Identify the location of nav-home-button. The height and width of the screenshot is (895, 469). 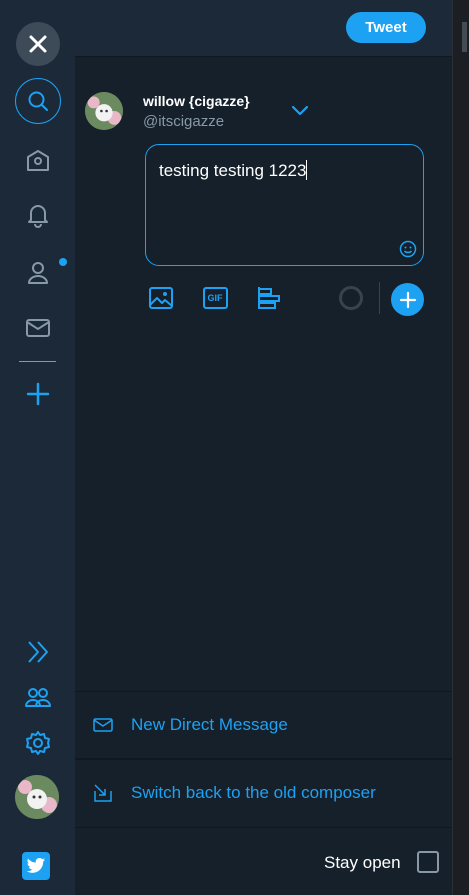
(38, 160).